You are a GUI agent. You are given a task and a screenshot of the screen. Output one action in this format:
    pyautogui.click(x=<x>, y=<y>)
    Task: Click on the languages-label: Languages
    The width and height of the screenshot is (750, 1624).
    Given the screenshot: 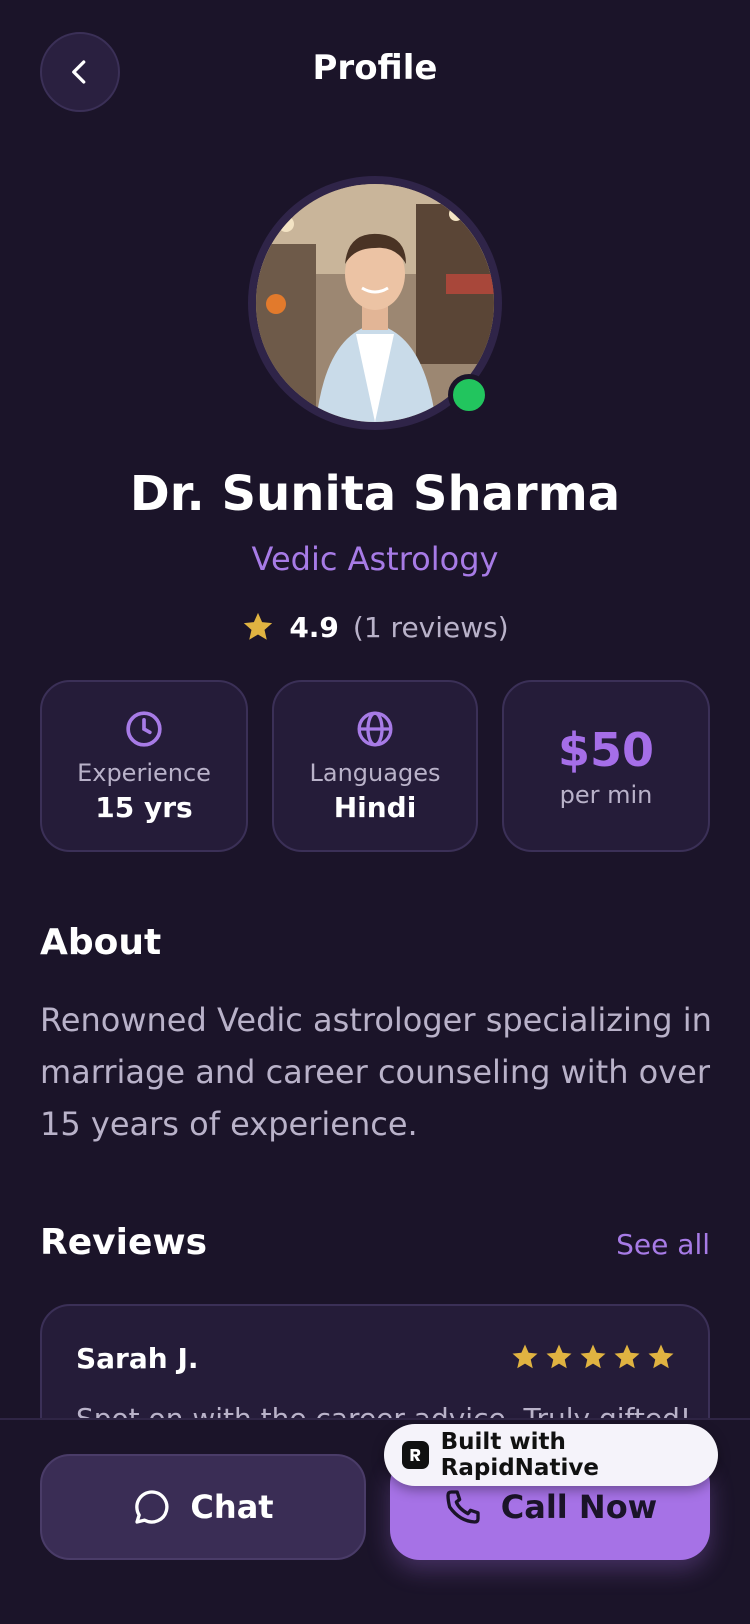 What is the action you would take?
    pyautogui.click(x=375, y=772)
    